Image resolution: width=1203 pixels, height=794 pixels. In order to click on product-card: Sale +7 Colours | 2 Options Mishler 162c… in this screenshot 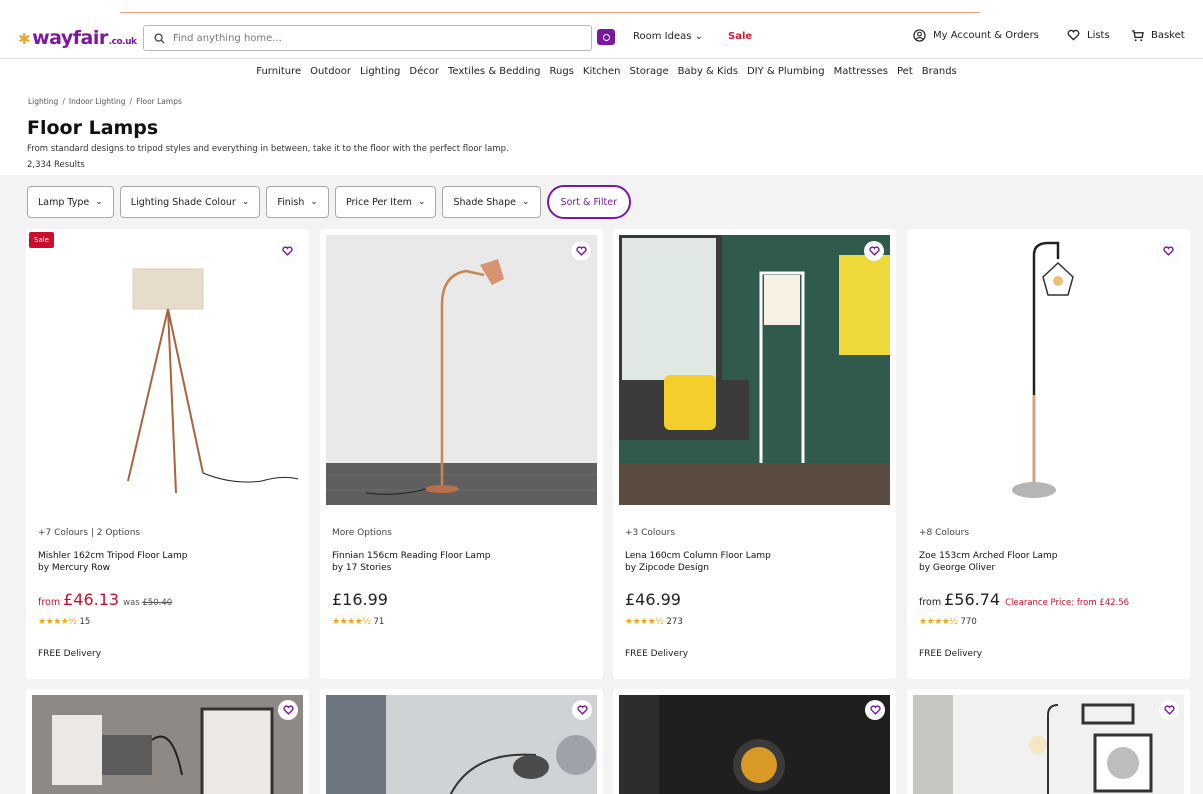, I will do `click(167, 454)`.